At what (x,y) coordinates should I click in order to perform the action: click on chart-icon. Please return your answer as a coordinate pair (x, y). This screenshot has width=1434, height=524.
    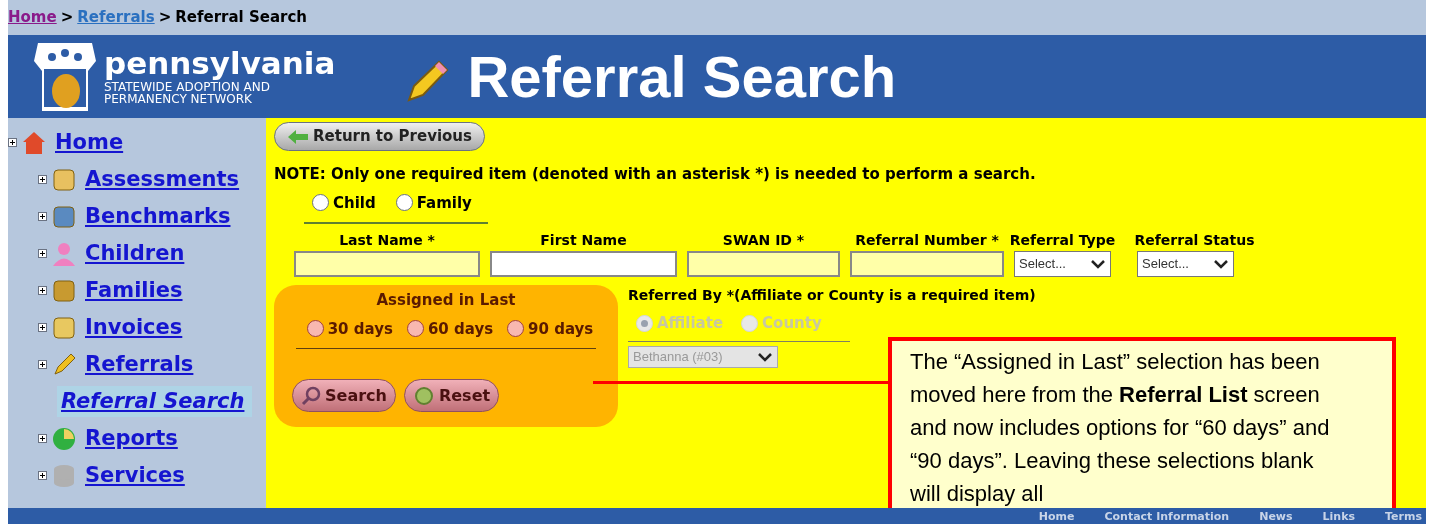
    Looking at the image, I should click on (64, 438).